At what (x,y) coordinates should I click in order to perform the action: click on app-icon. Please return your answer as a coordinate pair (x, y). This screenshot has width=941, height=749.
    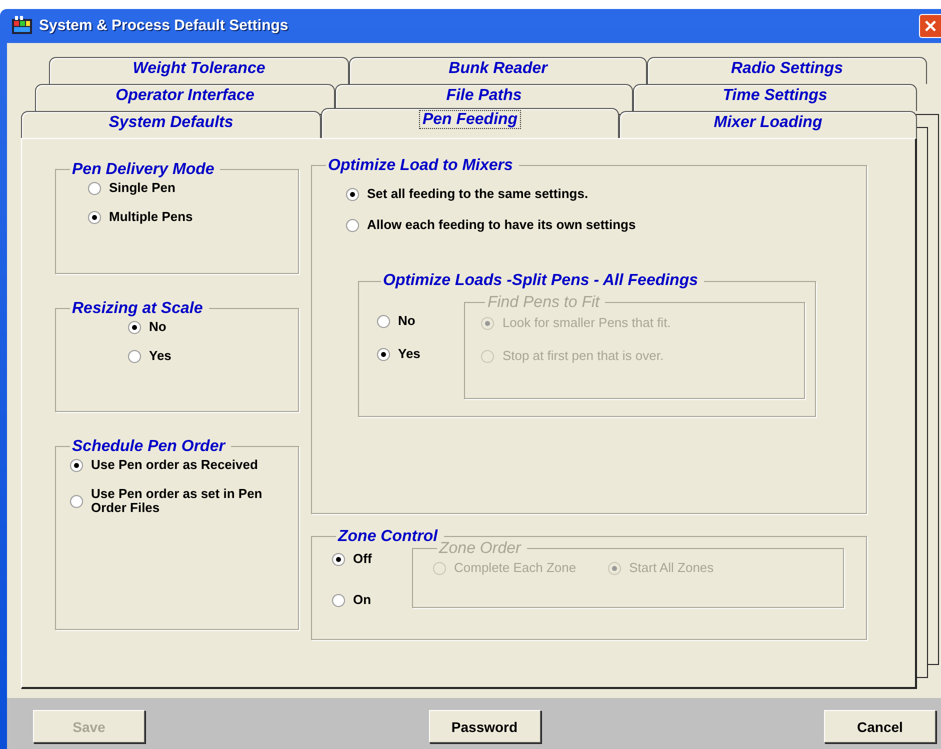
    Looking at the image, I should click on (22, 26).